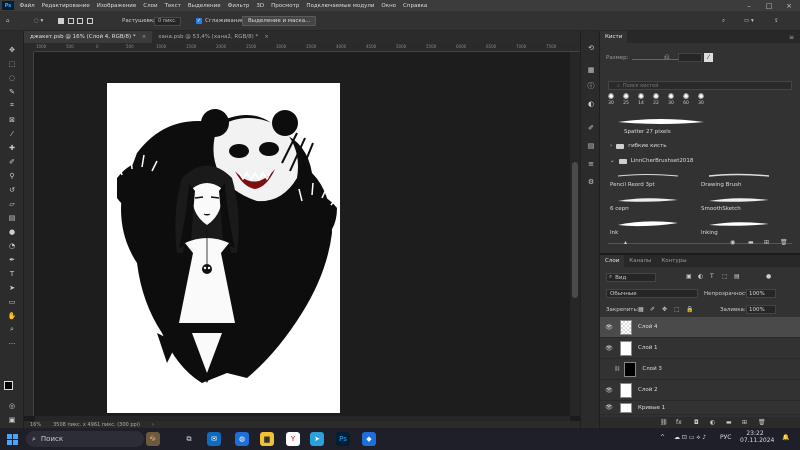 The width and height of the screenshot is (800, 450). Describe the element at coordinates (776, 21) in the screenshot. I see `share-icon: ⇪` at that location.